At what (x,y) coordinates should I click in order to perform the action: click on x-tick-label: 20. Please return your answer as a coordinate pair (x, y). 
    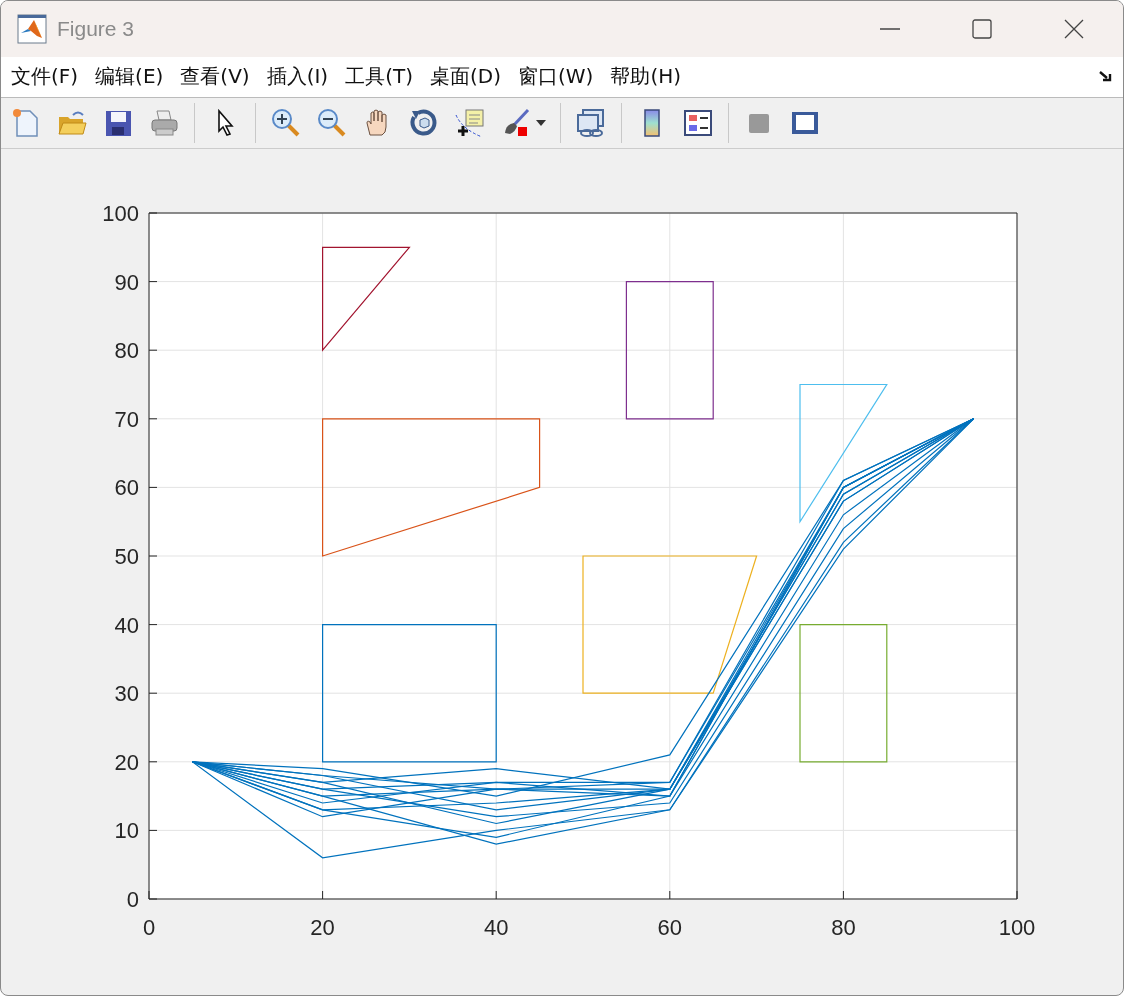
    Looking at the image, I should click on (322, 927).